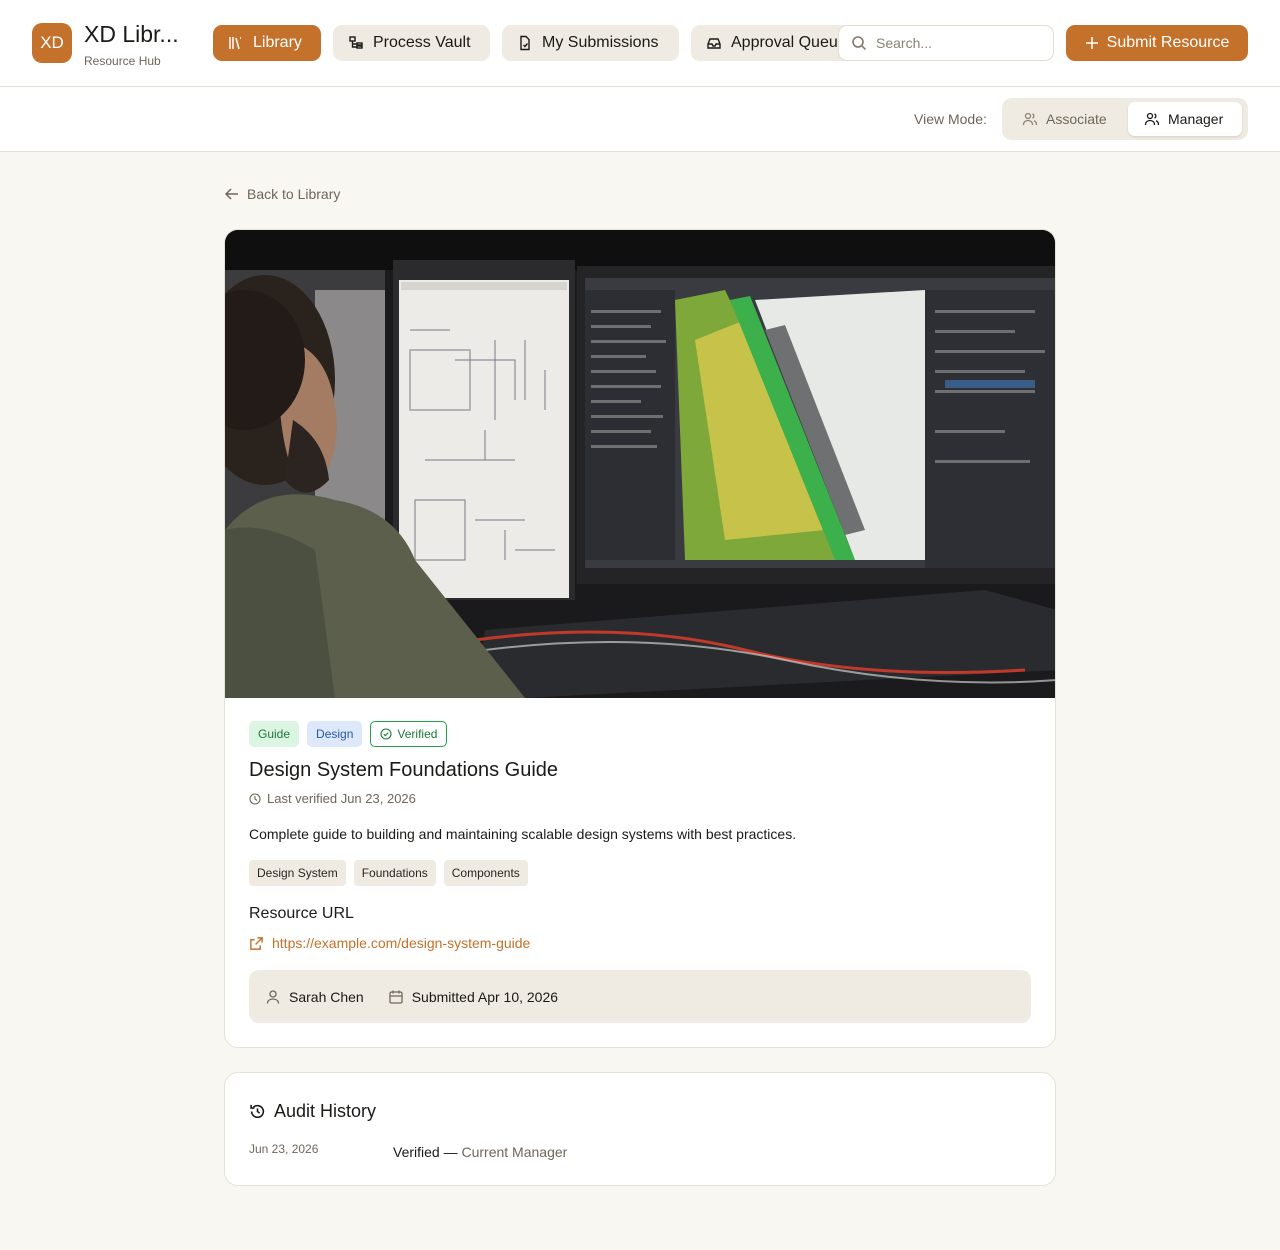  What do you see at coordinates (394, 873) in the screenshot?
I see `tag: Foundations` at bounding box center [394, 873].